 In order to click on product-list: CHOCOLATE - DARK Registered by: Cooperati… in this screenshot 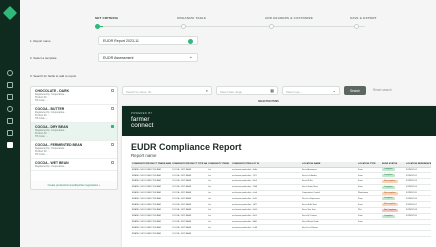, I will do `click(74, 138)`.